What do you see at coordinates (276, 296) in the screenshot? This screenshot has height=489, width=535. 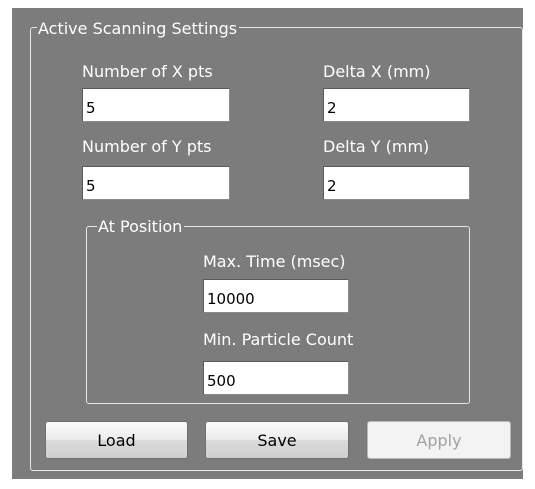 I see `max-time-input` at bounding box center [276, 296].